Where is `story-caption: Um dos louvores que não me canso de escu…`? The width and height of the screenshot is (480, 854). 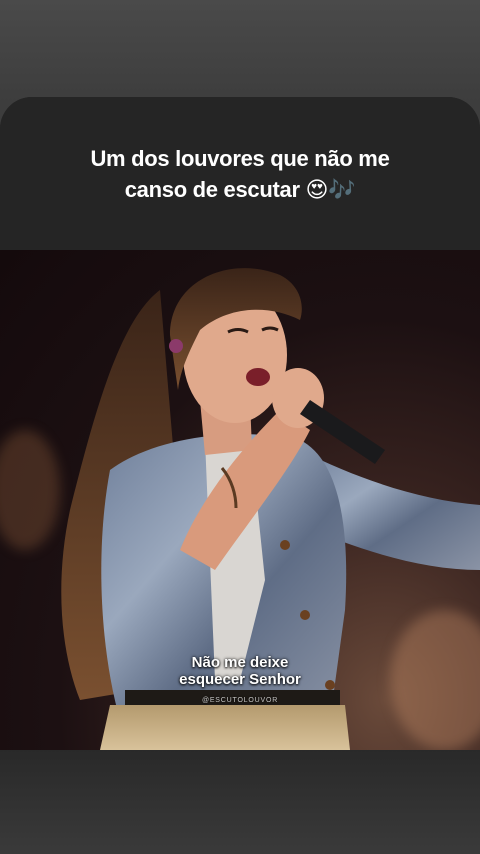 story-caption: Um dos louvores que não me canso de escu… is located at coordinates (240, 174).